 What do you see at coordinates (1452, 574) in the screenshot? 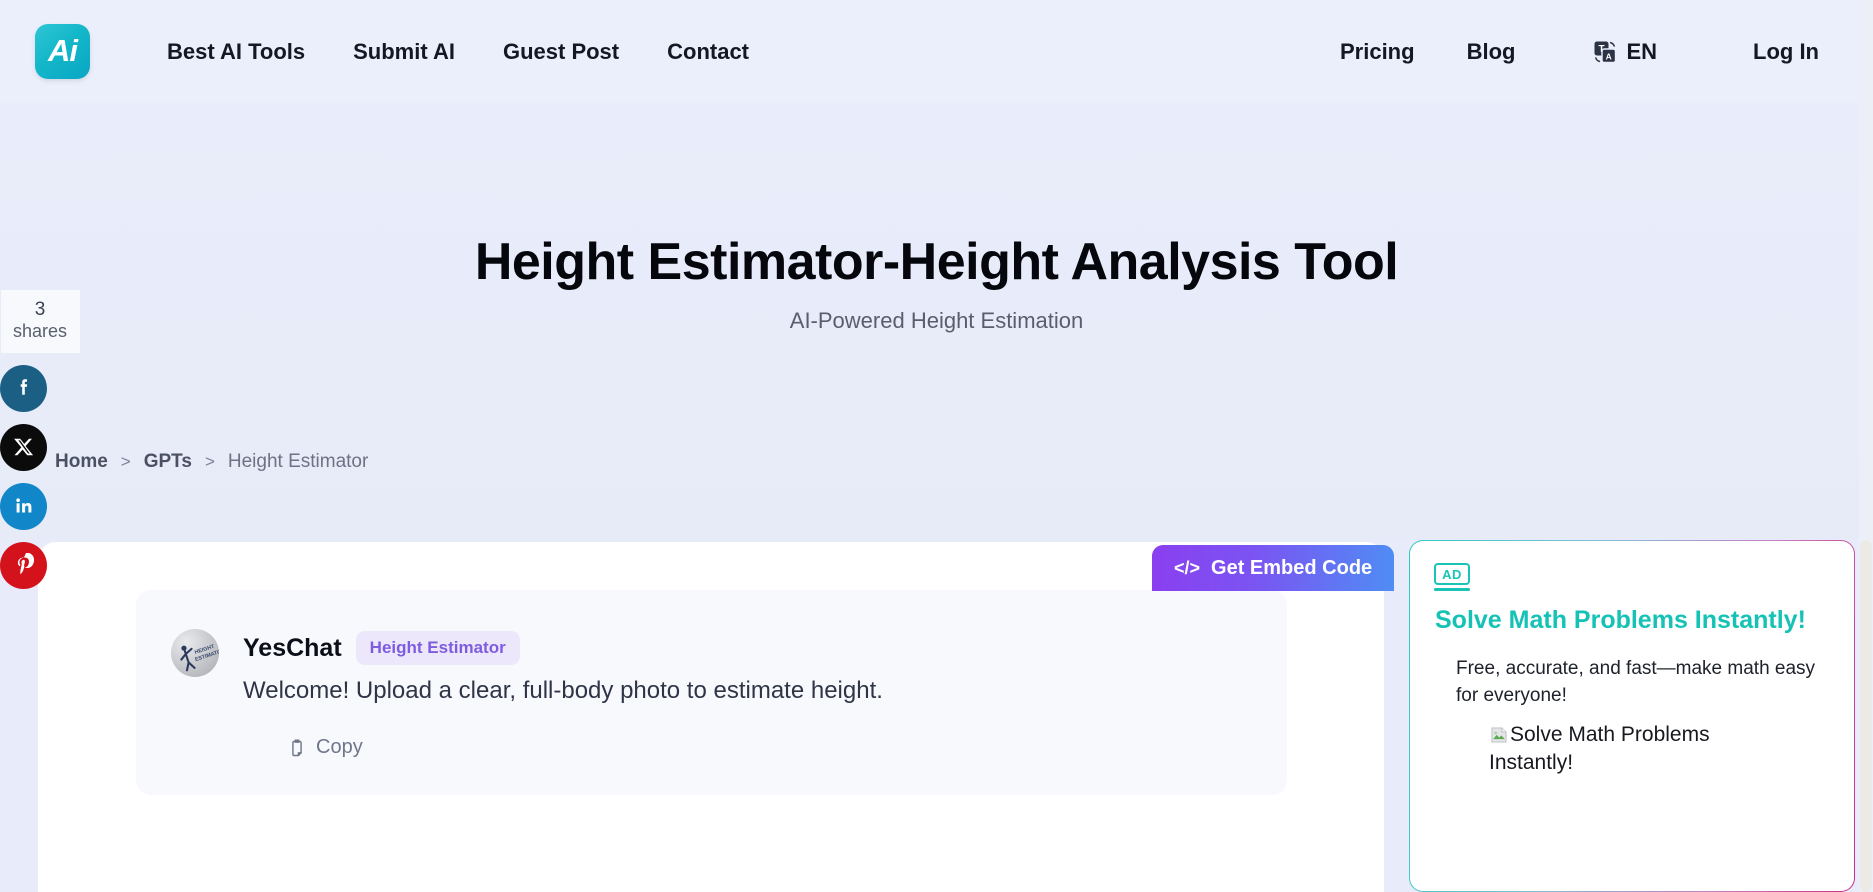
I see `ad-badge-label: AD` at bounding box center [1452, 574].